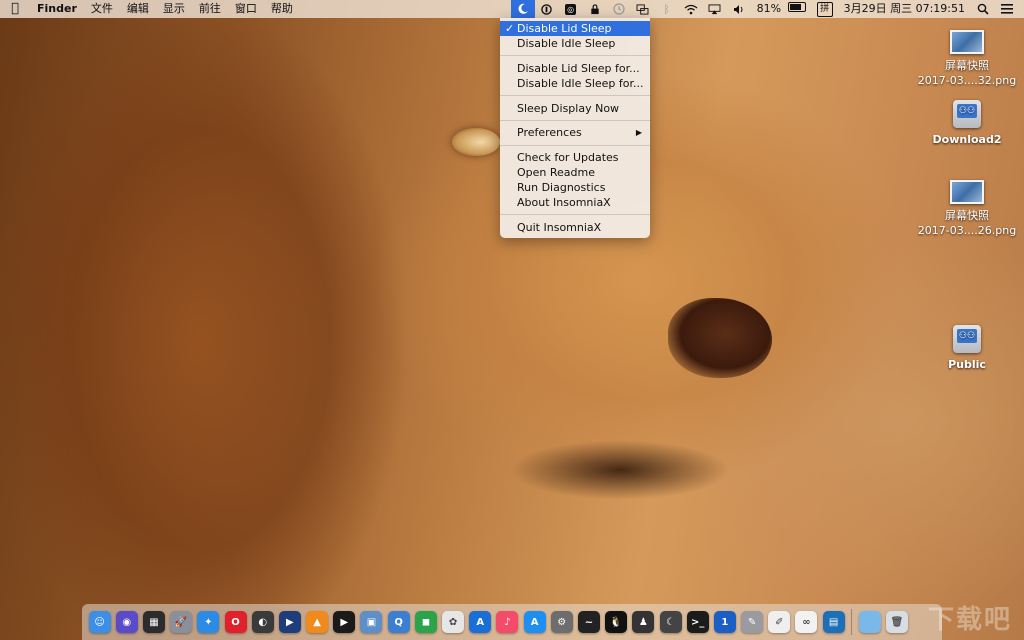  I want to click on desktop-screenshot-file-2: 屏幕快照 2017-03....26.png, so click(967, 209).